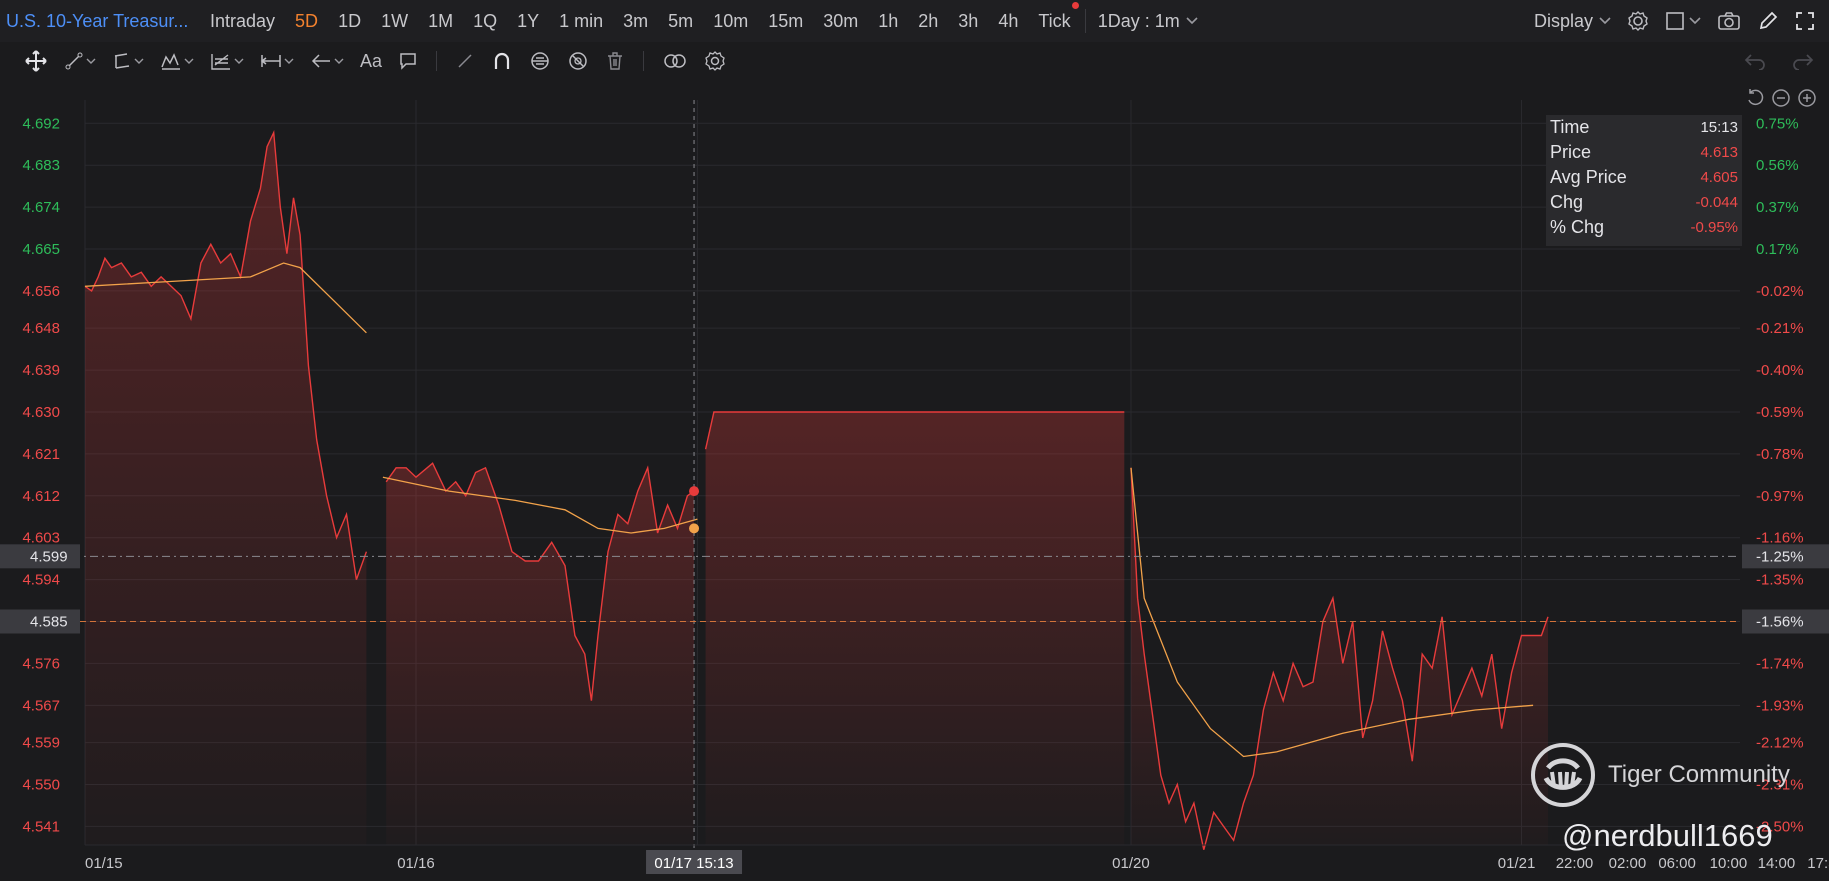 This screenshot has width=1829, height=881. I want to click on period-4h: 4h, so click(1008, 21).